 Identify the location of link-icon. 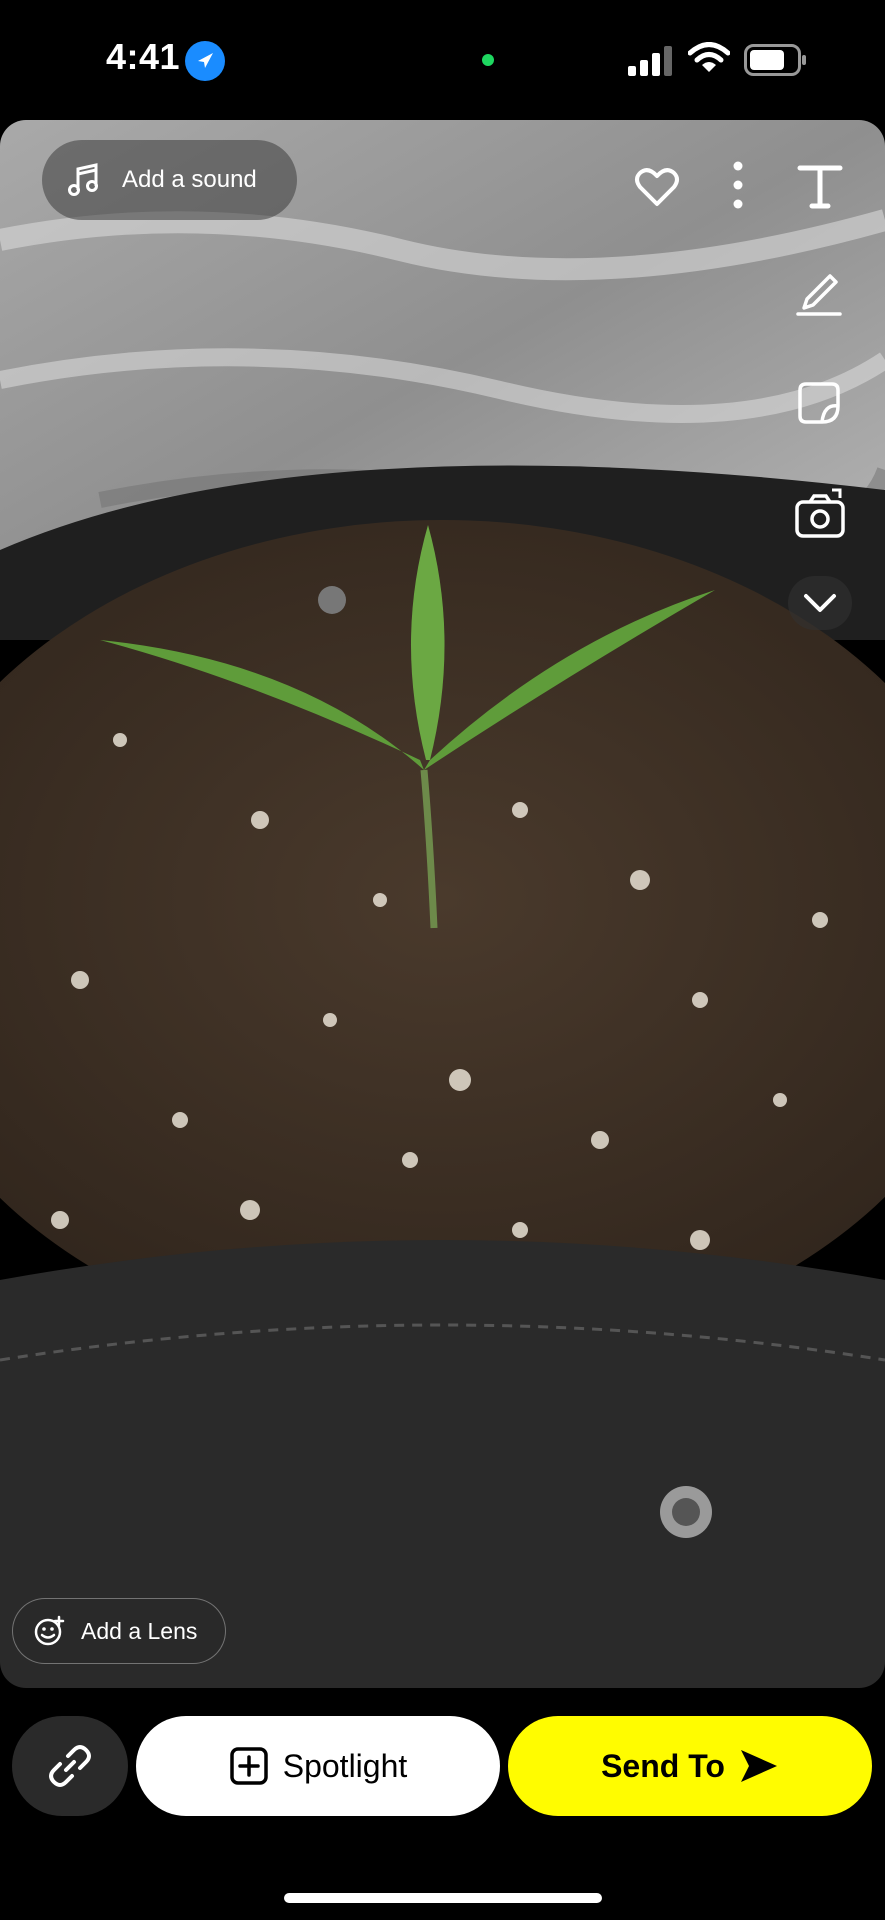
(70, 1766).